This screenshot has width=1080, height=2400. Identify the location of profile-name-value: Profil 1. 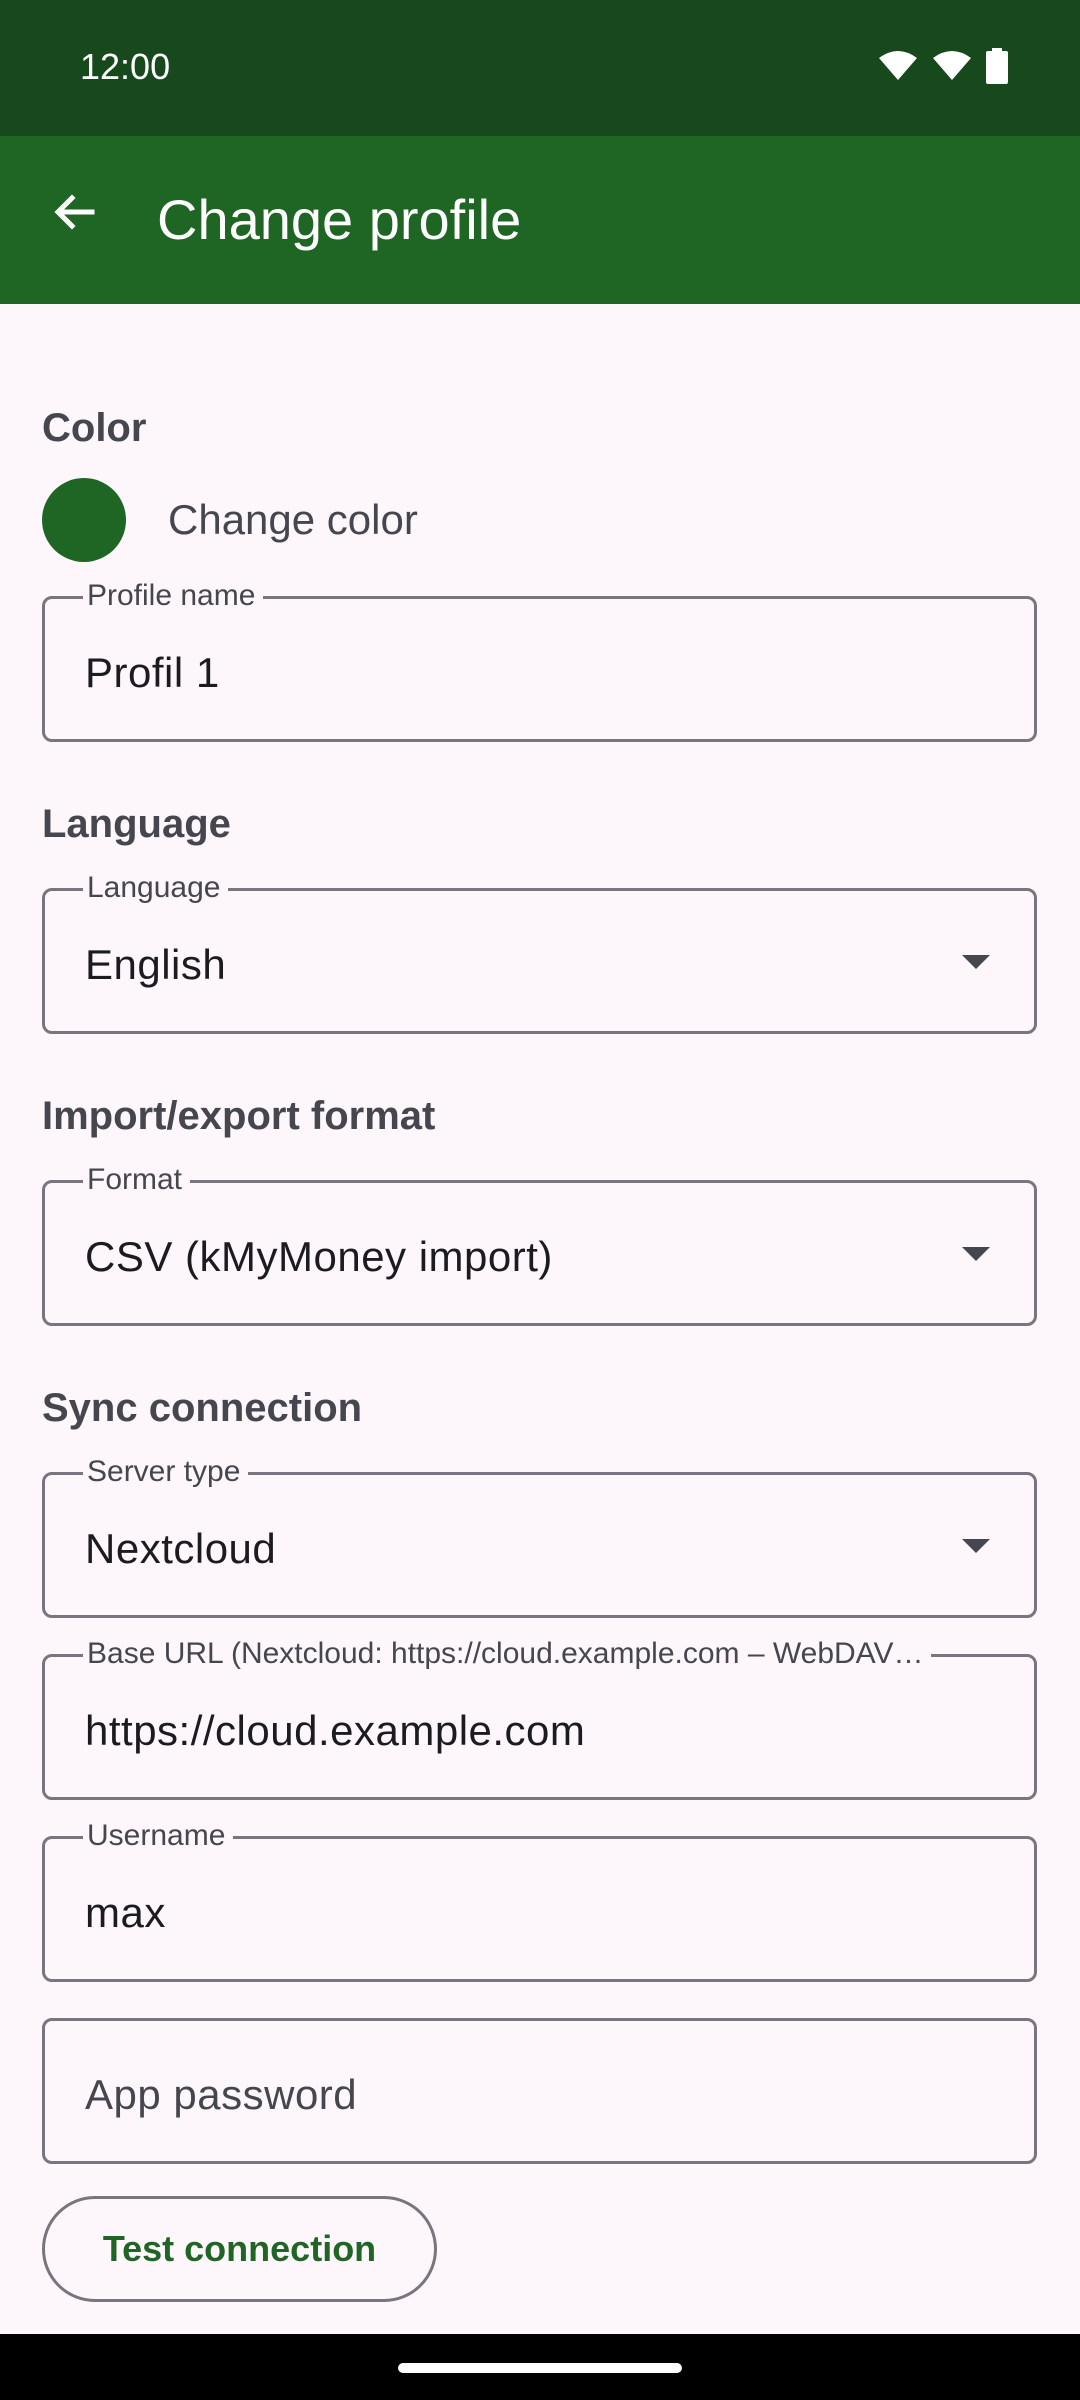
(152, 672).